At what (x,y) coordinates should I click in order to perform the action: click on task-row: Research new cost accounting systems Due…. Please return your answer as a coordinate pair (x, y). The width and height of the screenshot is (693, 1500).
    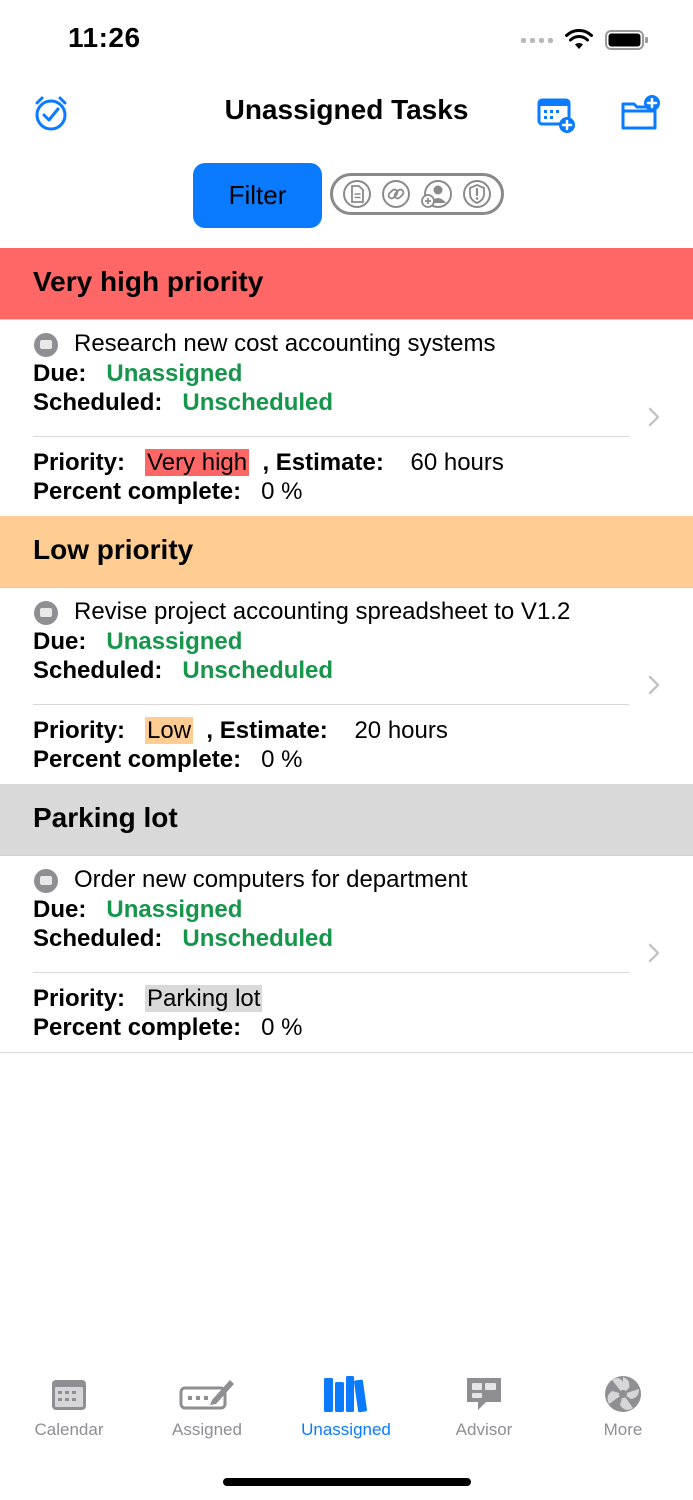
    Looking at the image, I should click on (346, 418).